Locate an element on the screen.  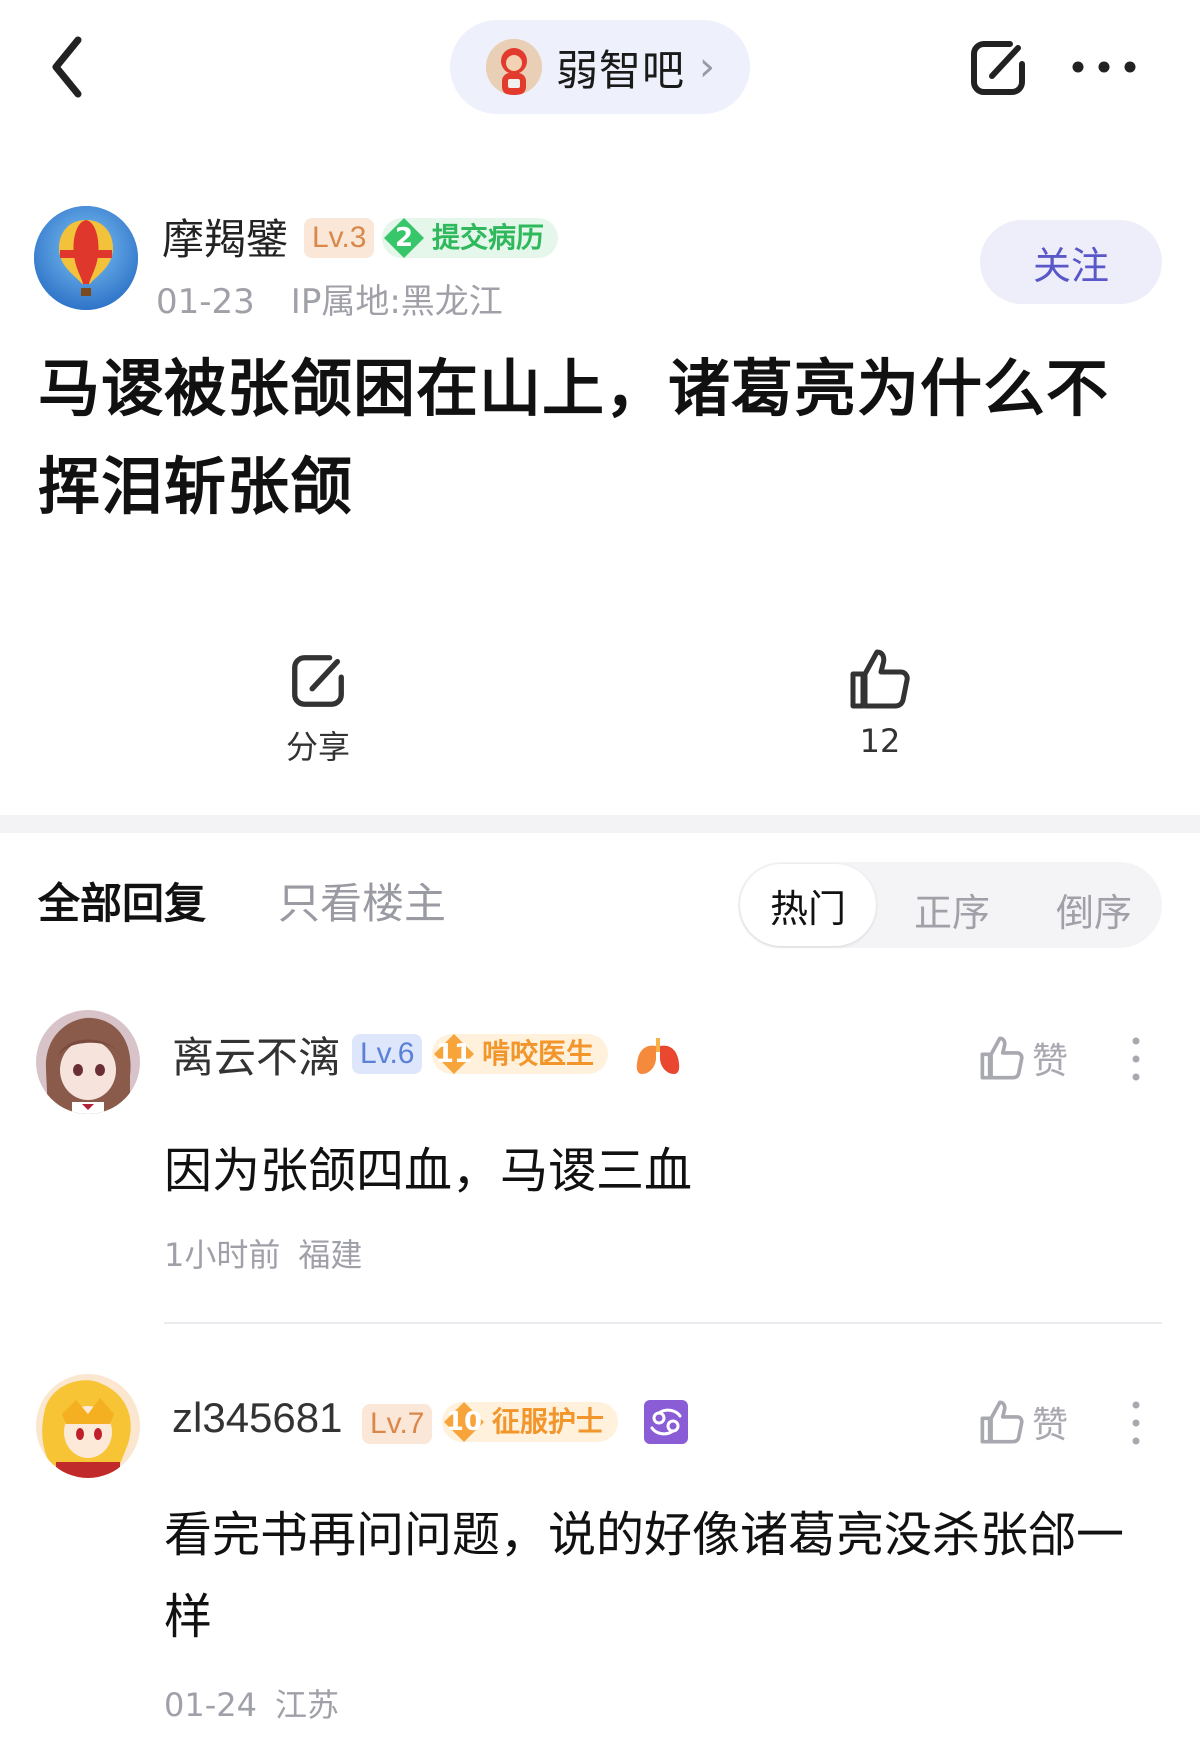
title-badge: 10 征服护士 is located at coordinates (530, 1422).